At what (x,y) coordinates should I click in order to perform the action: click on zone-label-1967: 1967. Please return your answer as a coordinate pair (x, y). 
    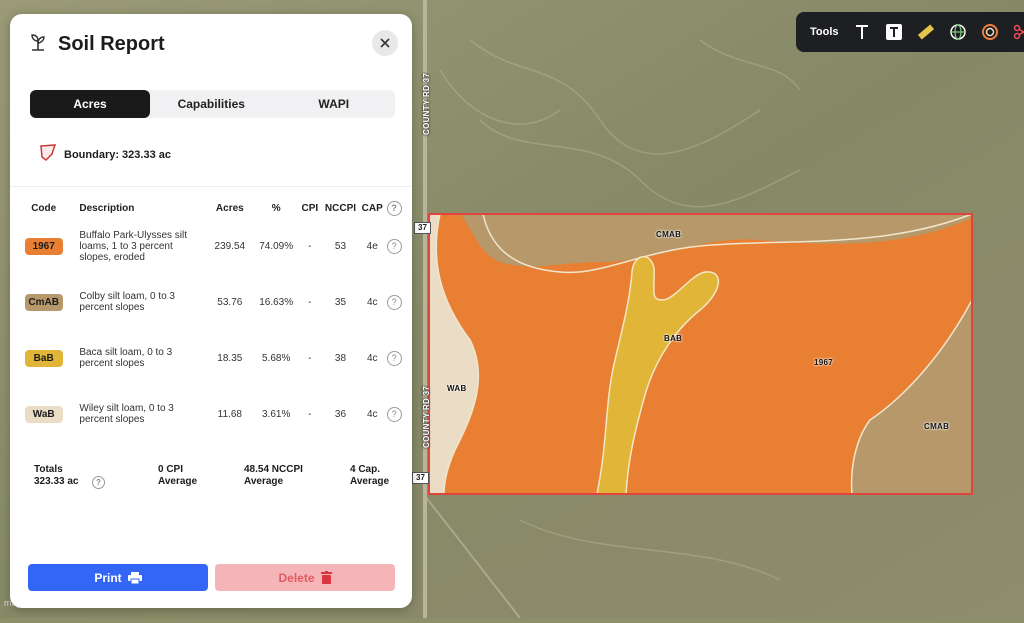
    Looking at the image, I should click on (823, 362).